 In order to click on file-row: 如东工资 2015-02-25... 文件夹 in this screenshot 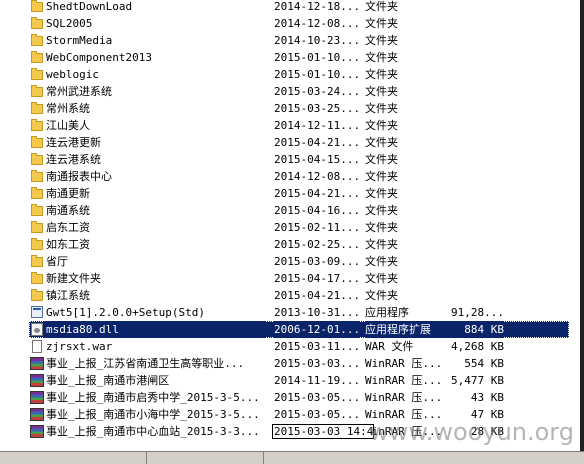, I will do `click(292, 244)`.